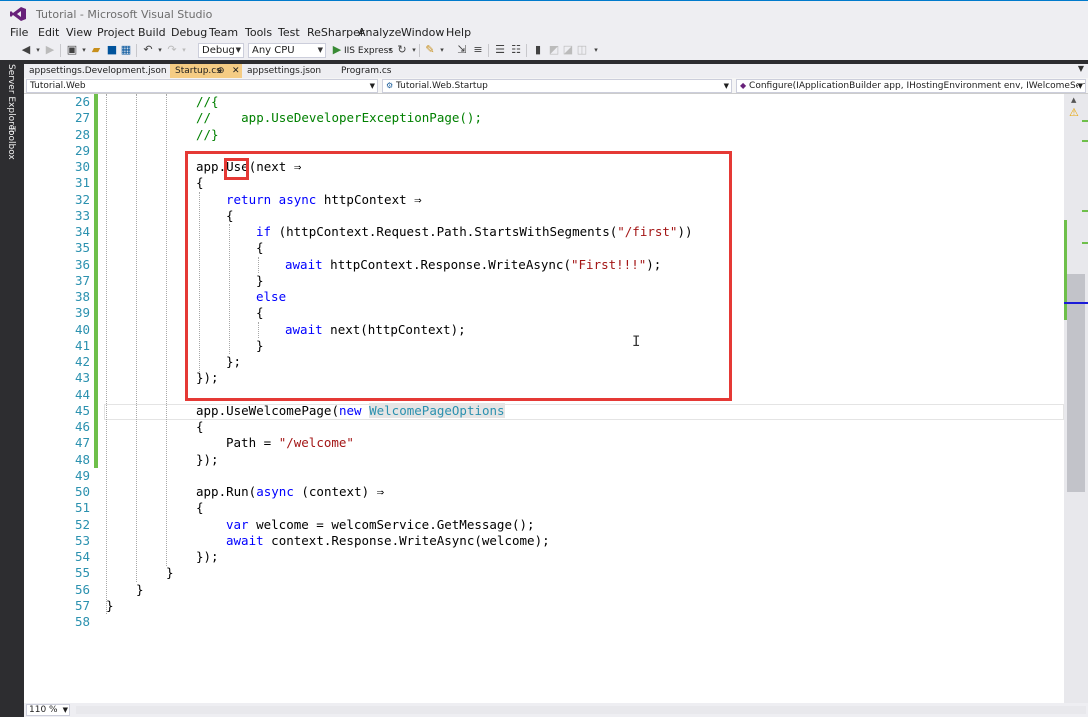  I want to click on new-project-icon: ▣, so click(72, 50).